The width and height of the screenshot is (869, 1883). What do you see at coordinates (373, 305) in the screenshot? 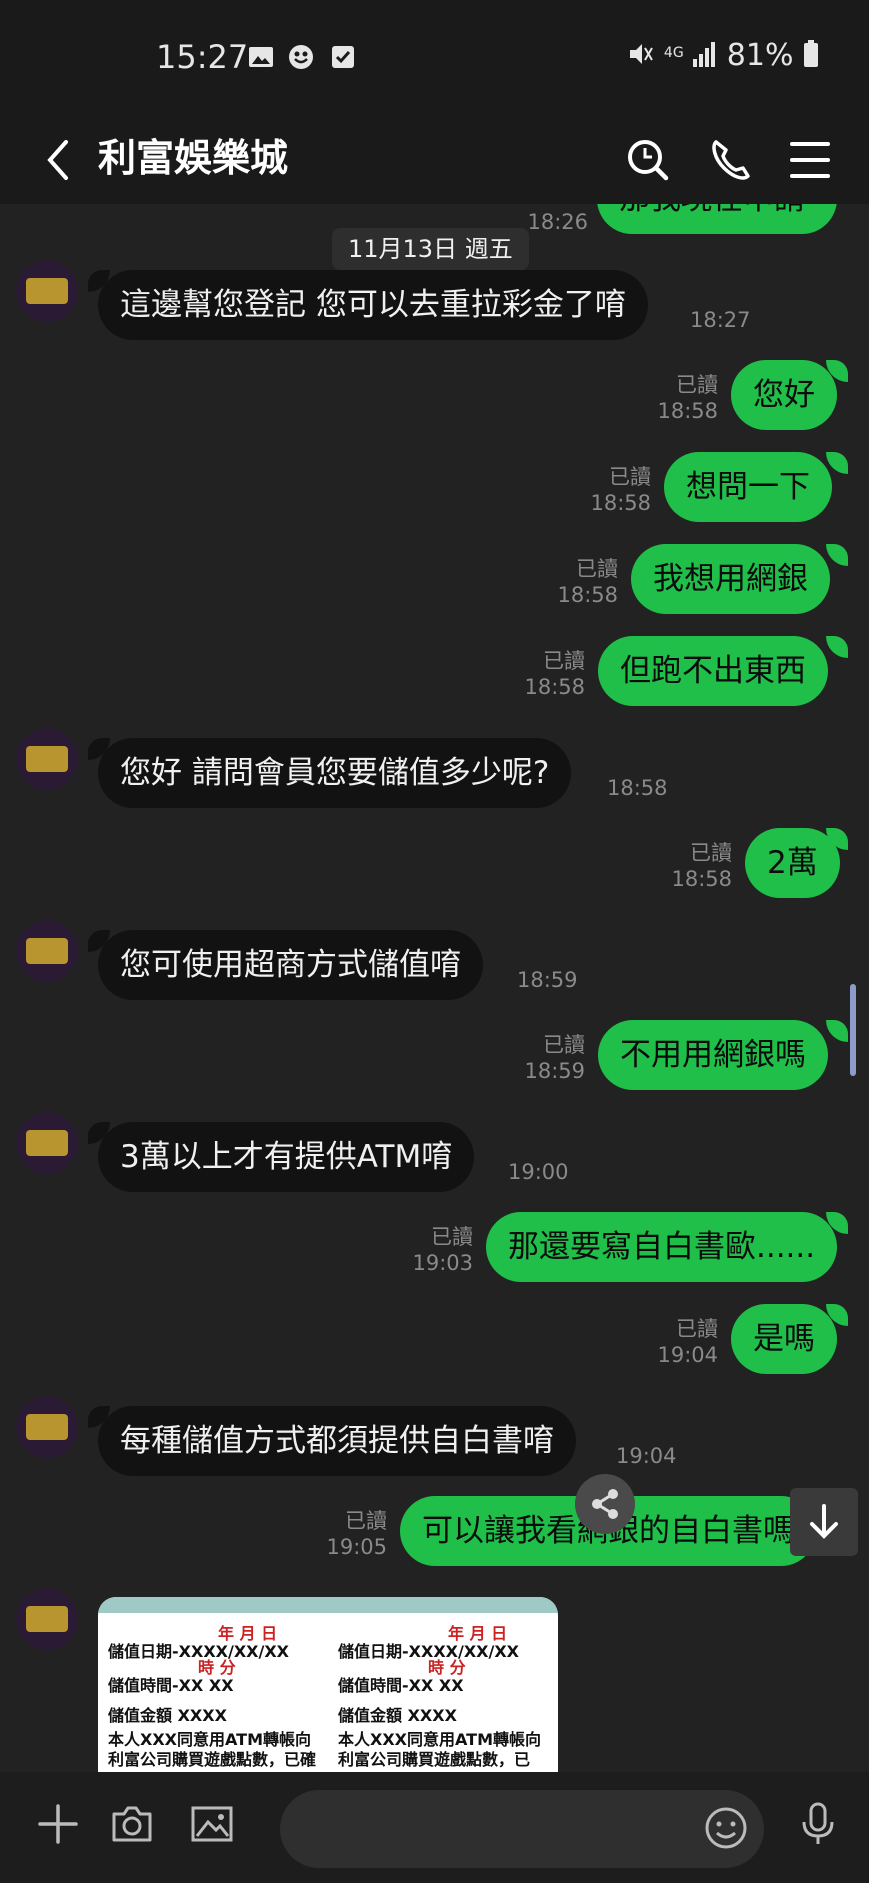
I see `message-bubble-in: 這邊幫您登記 您可以去重拉彩金了唷` at bounding box center [373, 305].